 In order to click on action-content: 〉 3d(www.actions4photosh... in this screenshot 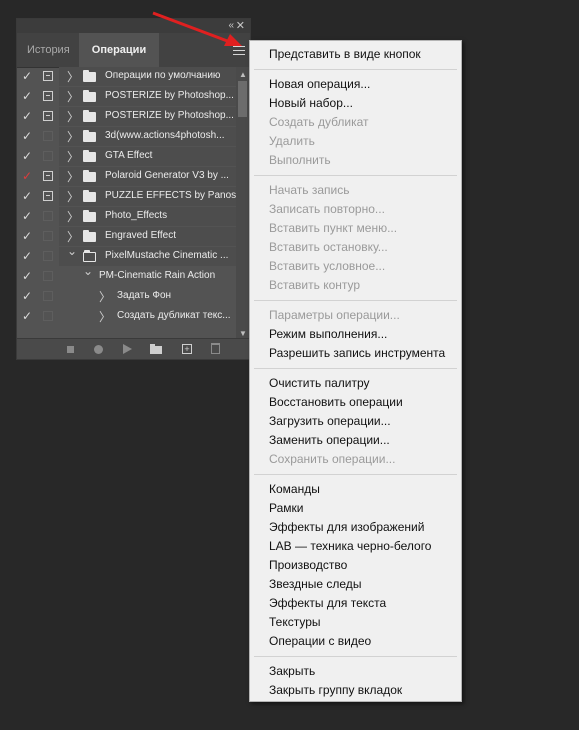, I will do `click(147, 136)`.